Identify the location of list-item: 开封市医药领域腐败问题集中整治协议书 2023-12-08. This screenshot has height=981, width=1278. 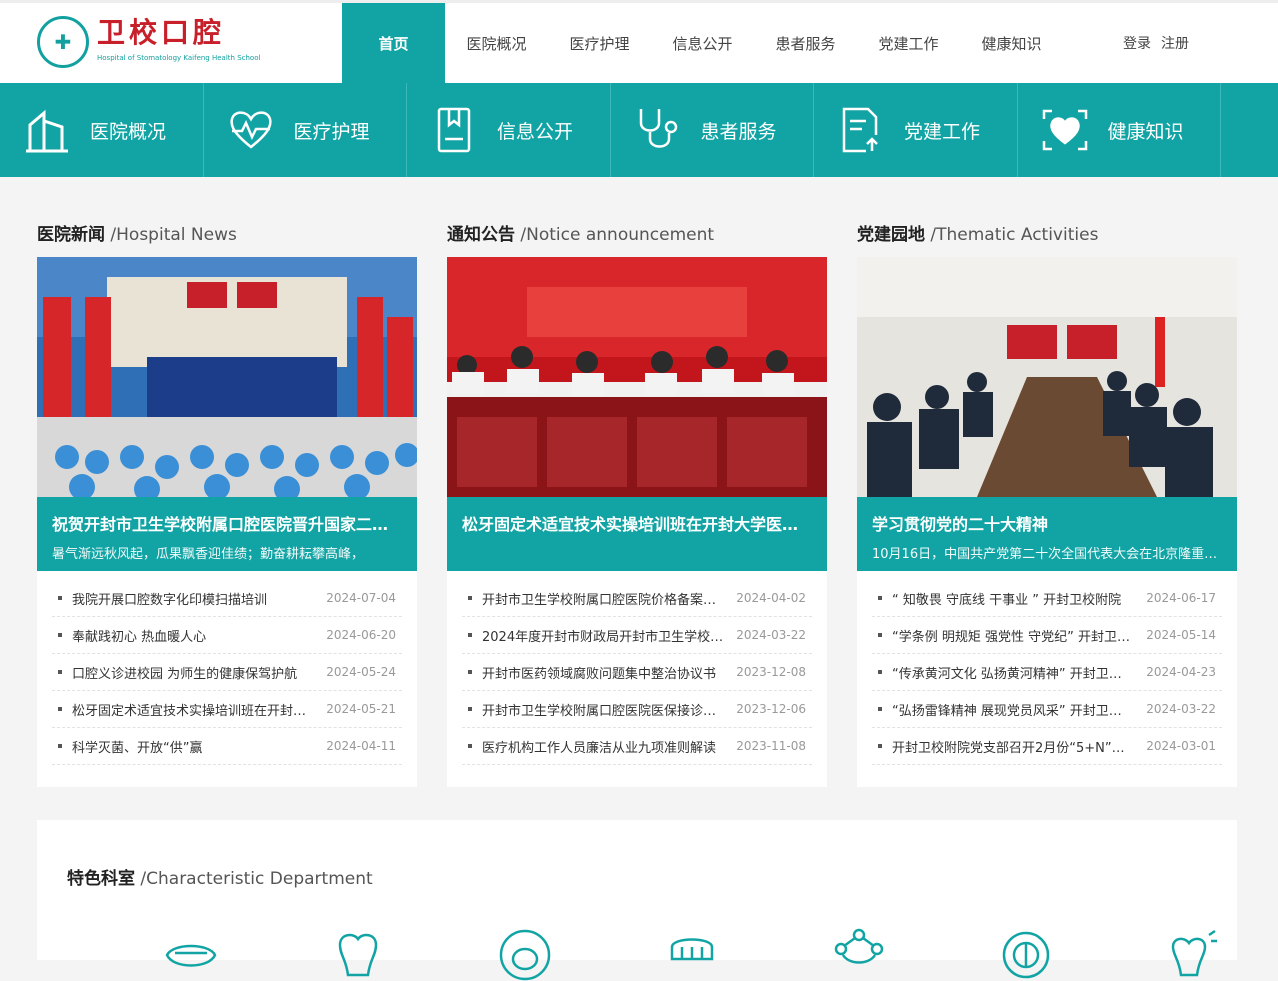
(637, 672).